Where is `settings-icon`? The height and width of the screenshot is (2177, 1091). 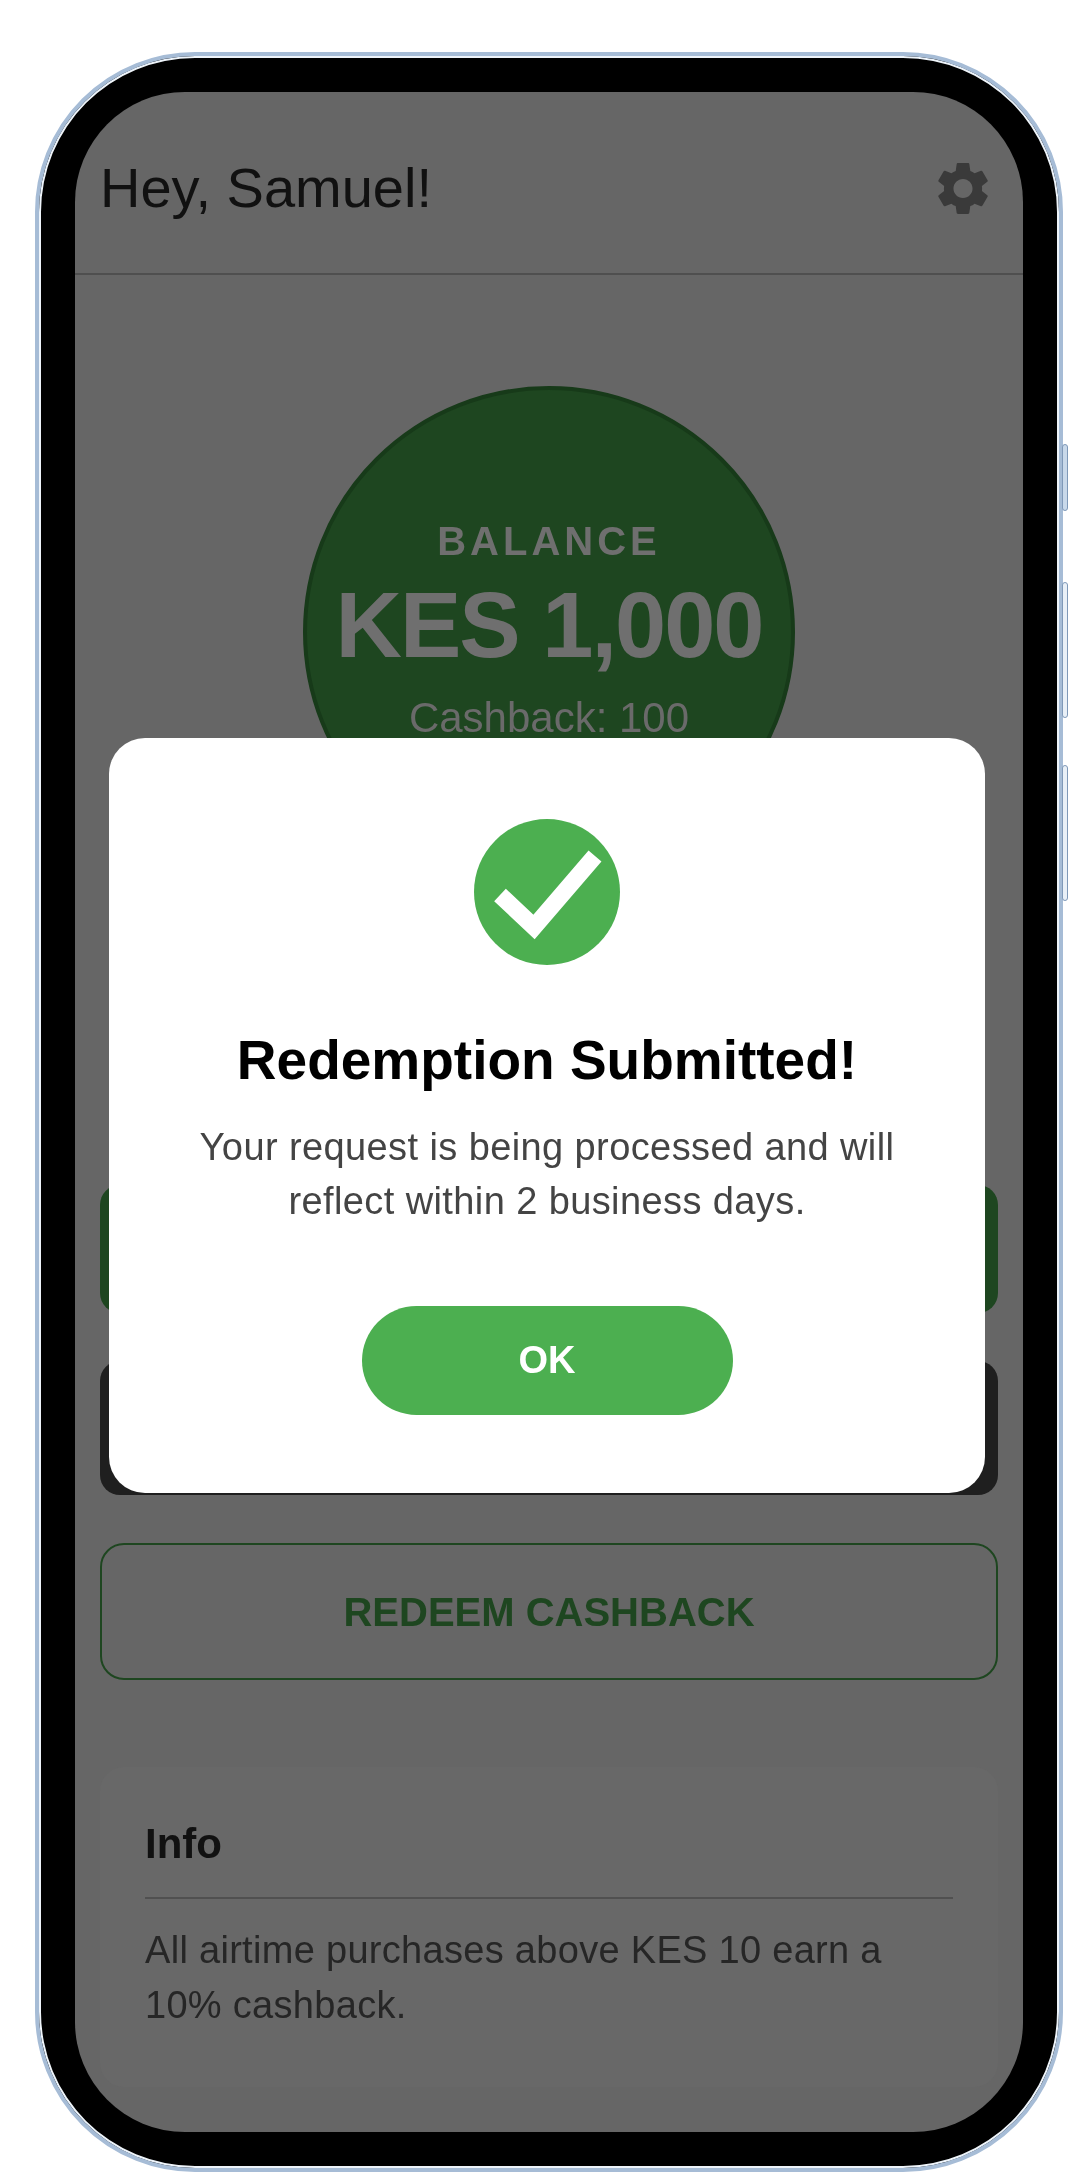
settings-icon is located at coordinates (963, 188).